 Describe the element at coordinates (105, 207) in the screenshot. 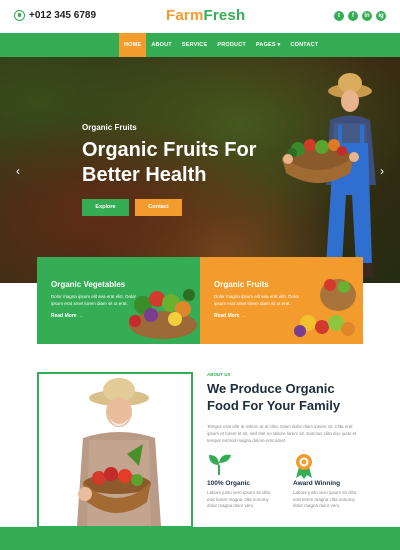

I see `explore-button: Explore` at that location.